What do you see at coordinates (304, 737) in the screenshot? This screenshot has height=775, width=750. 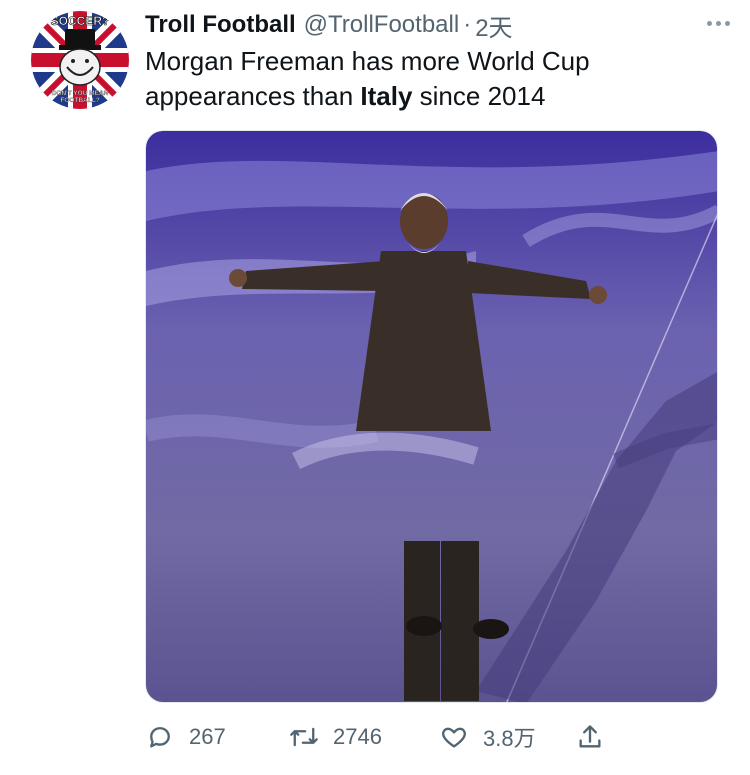 I see `retweet-icon` at bounding box center [304, 737].